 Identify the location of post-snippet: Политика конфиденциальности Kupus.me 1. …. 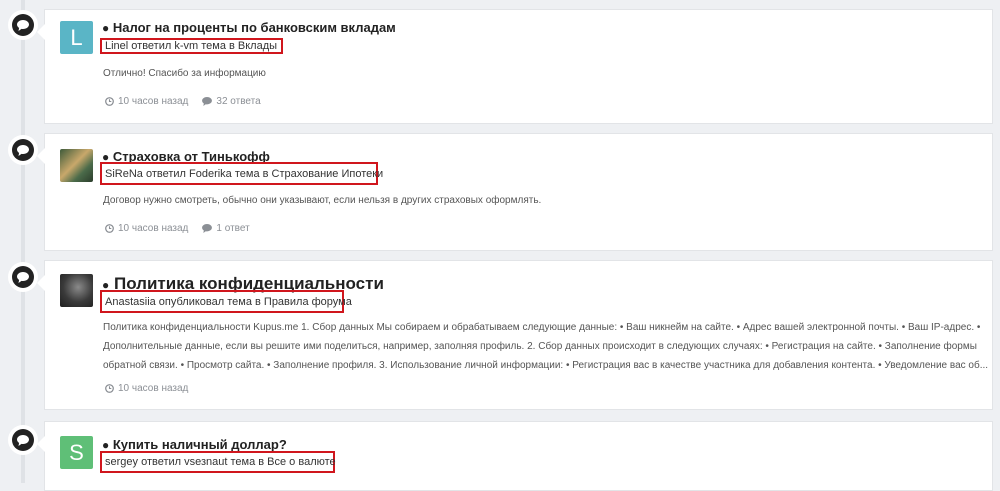
(545, 346).